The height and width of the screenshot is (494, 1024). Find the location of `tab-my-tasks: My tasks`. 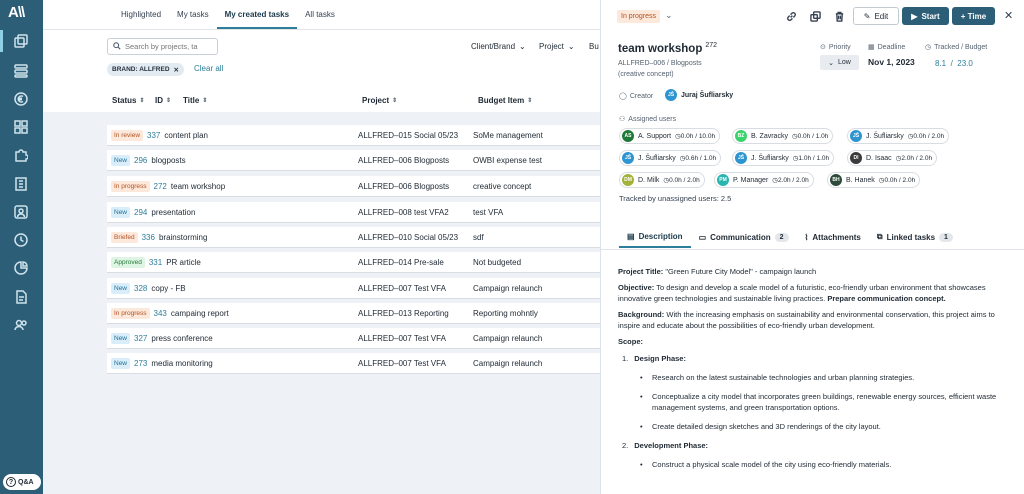

tab-my-tasks: My tasks is located at coordinates (193, 14).